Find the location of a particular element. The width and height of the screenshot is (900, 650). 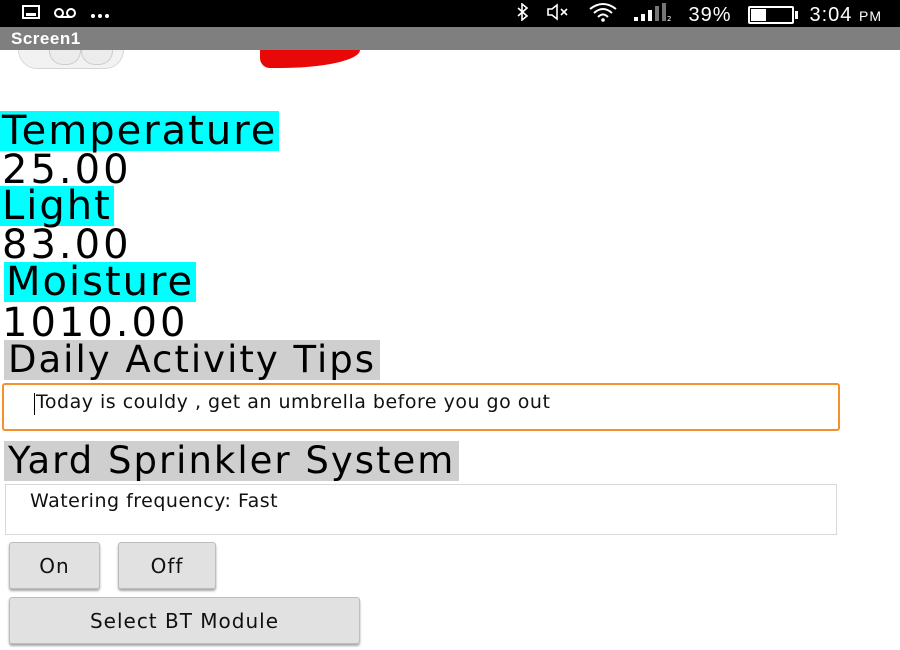

battery-icon is located at coordinates (772, 15).